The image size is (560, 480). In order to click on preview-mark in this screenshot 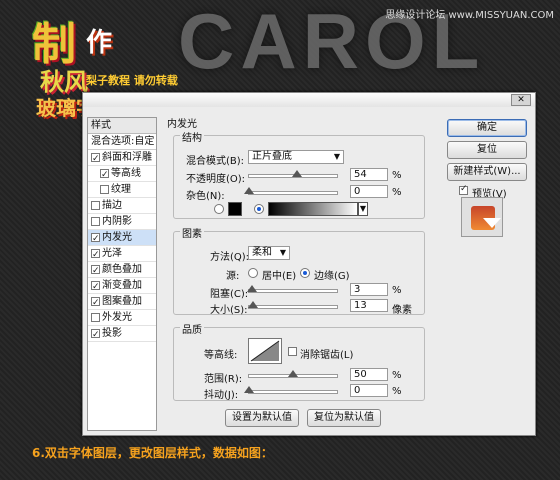, I will do `click(492, 223)`.